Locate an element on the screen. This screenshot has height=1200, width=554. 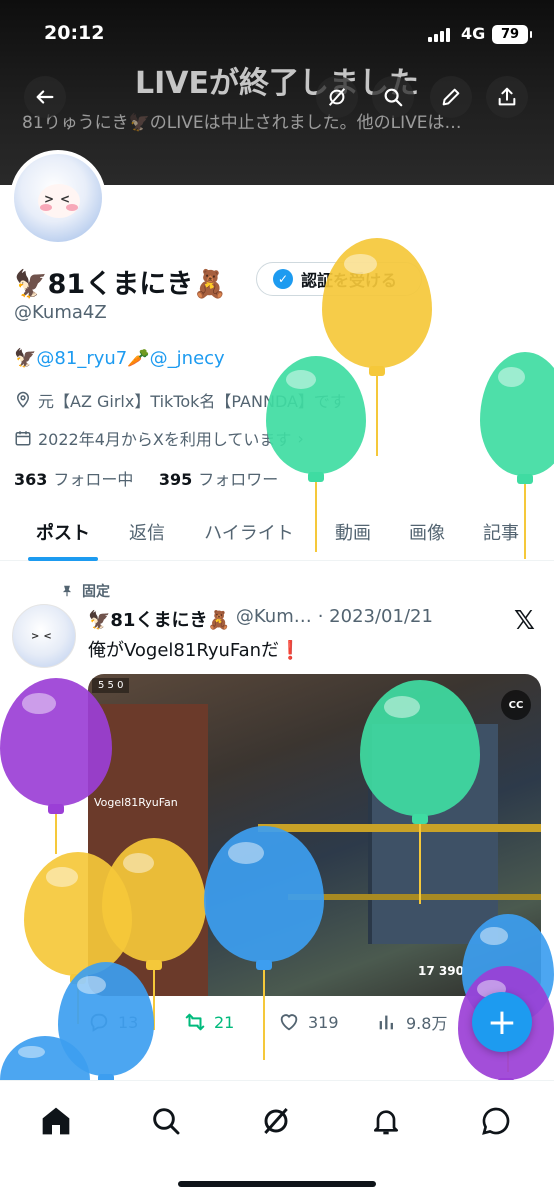
pinned-indicator: 固定 is located at coordinates (85, 591).